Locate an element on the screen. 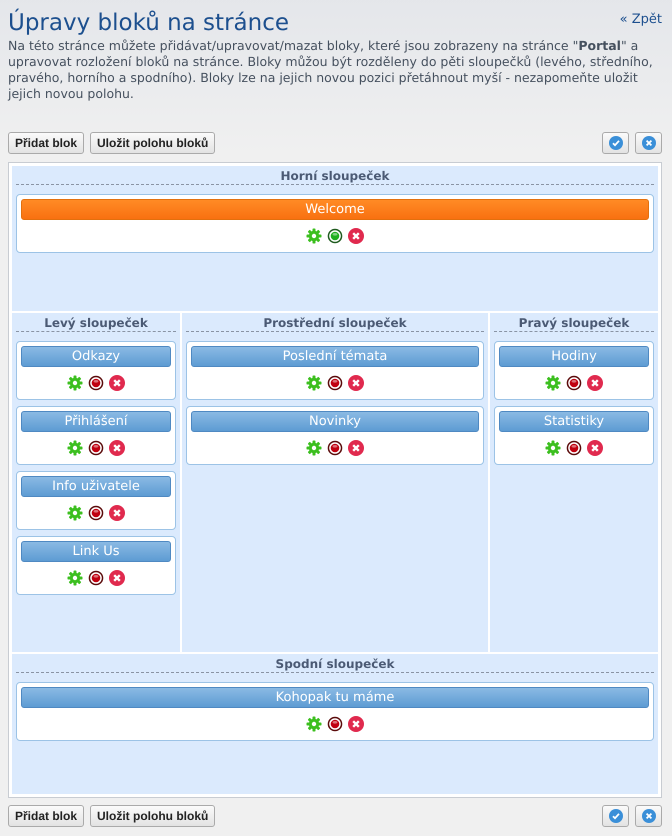 The width and height of the screenshot is (672, 836). block-card: Odkazy is located at coordinates (96, 370).